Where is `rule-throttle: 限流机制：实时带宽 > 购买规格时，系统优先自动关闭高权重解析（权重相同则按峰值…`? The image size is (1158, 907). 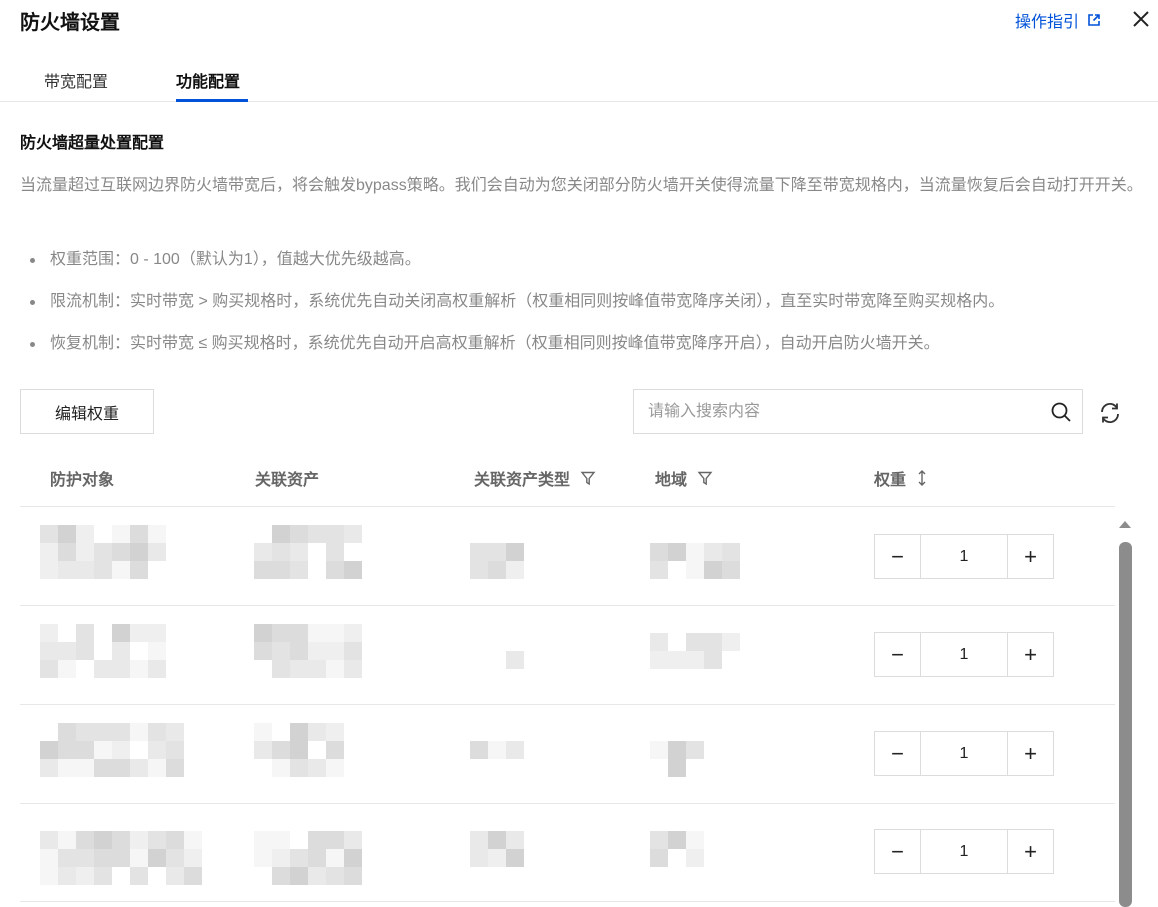
rule-throttle: 限流机制：实时带宽 > 购买规格时，系统优先自动关闭高权重解析（权重相同则按峰值… is located at coordinates (586, 309).